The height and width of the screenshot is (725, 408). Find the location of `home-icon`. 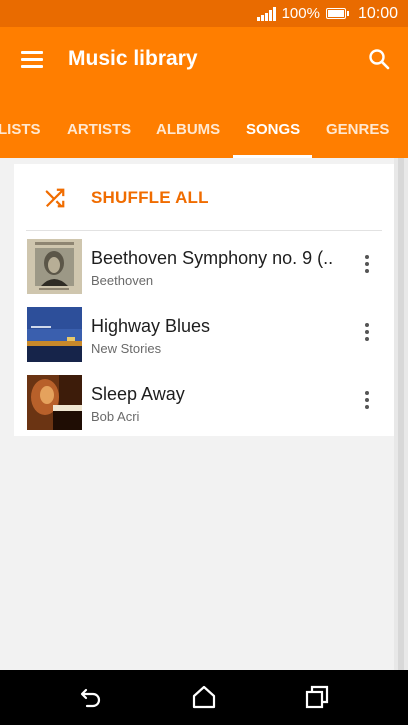

home-icon is located at coordinates (204, 697).